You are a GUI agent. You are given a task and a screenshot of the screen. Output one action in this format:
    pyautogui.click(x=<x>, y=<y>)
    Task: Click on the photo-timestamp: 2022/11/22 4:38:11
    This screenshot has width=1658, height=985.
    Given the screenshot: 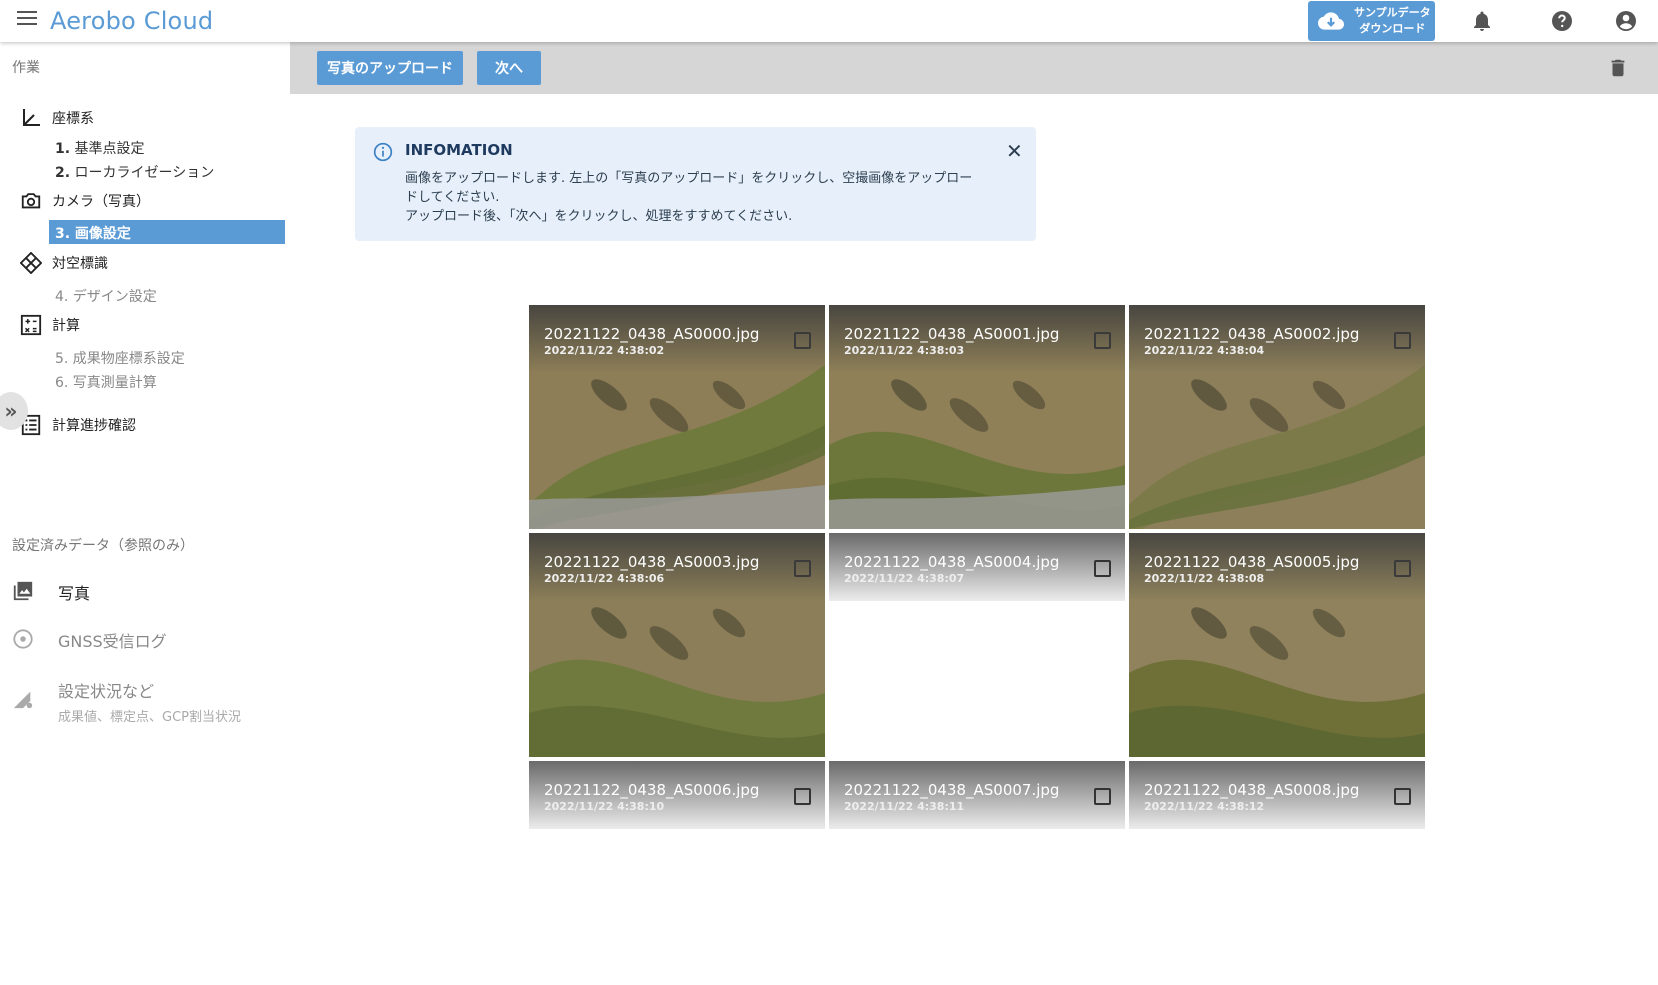 What is the action you would take?
    pyautogui.click(x=904, y=806)
    